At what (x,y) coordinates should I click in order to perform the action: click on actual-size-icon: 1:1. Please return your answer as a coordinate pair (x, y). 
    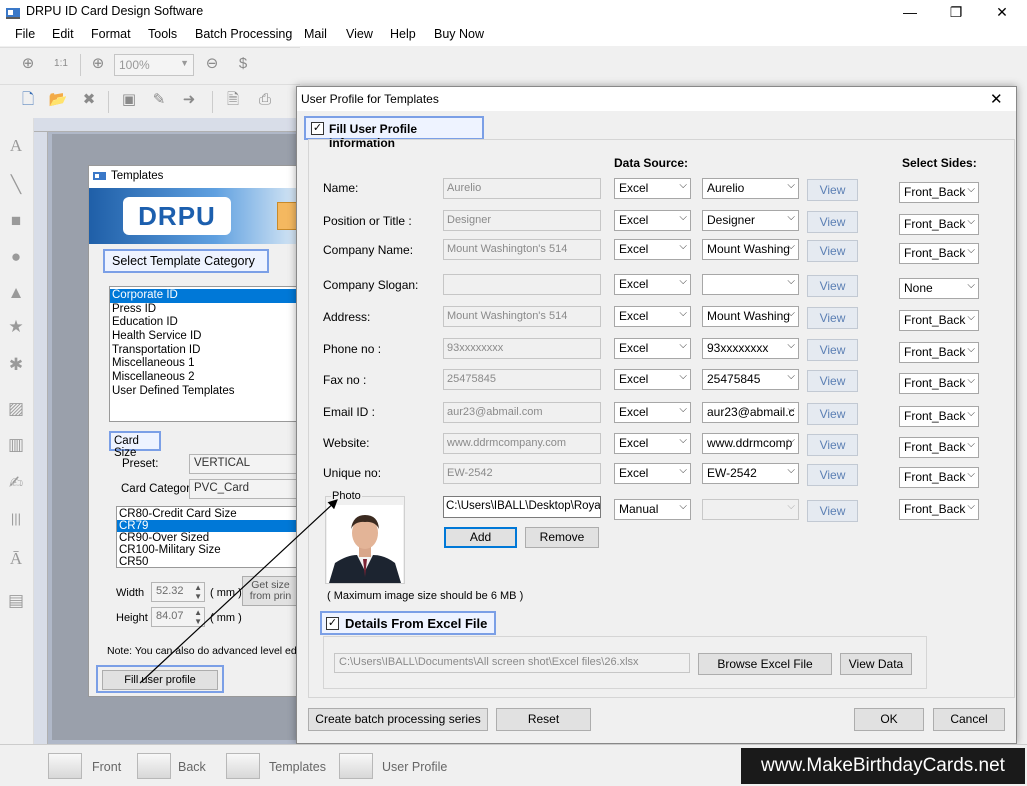
    Looking at the image, I should click on (61, 64).